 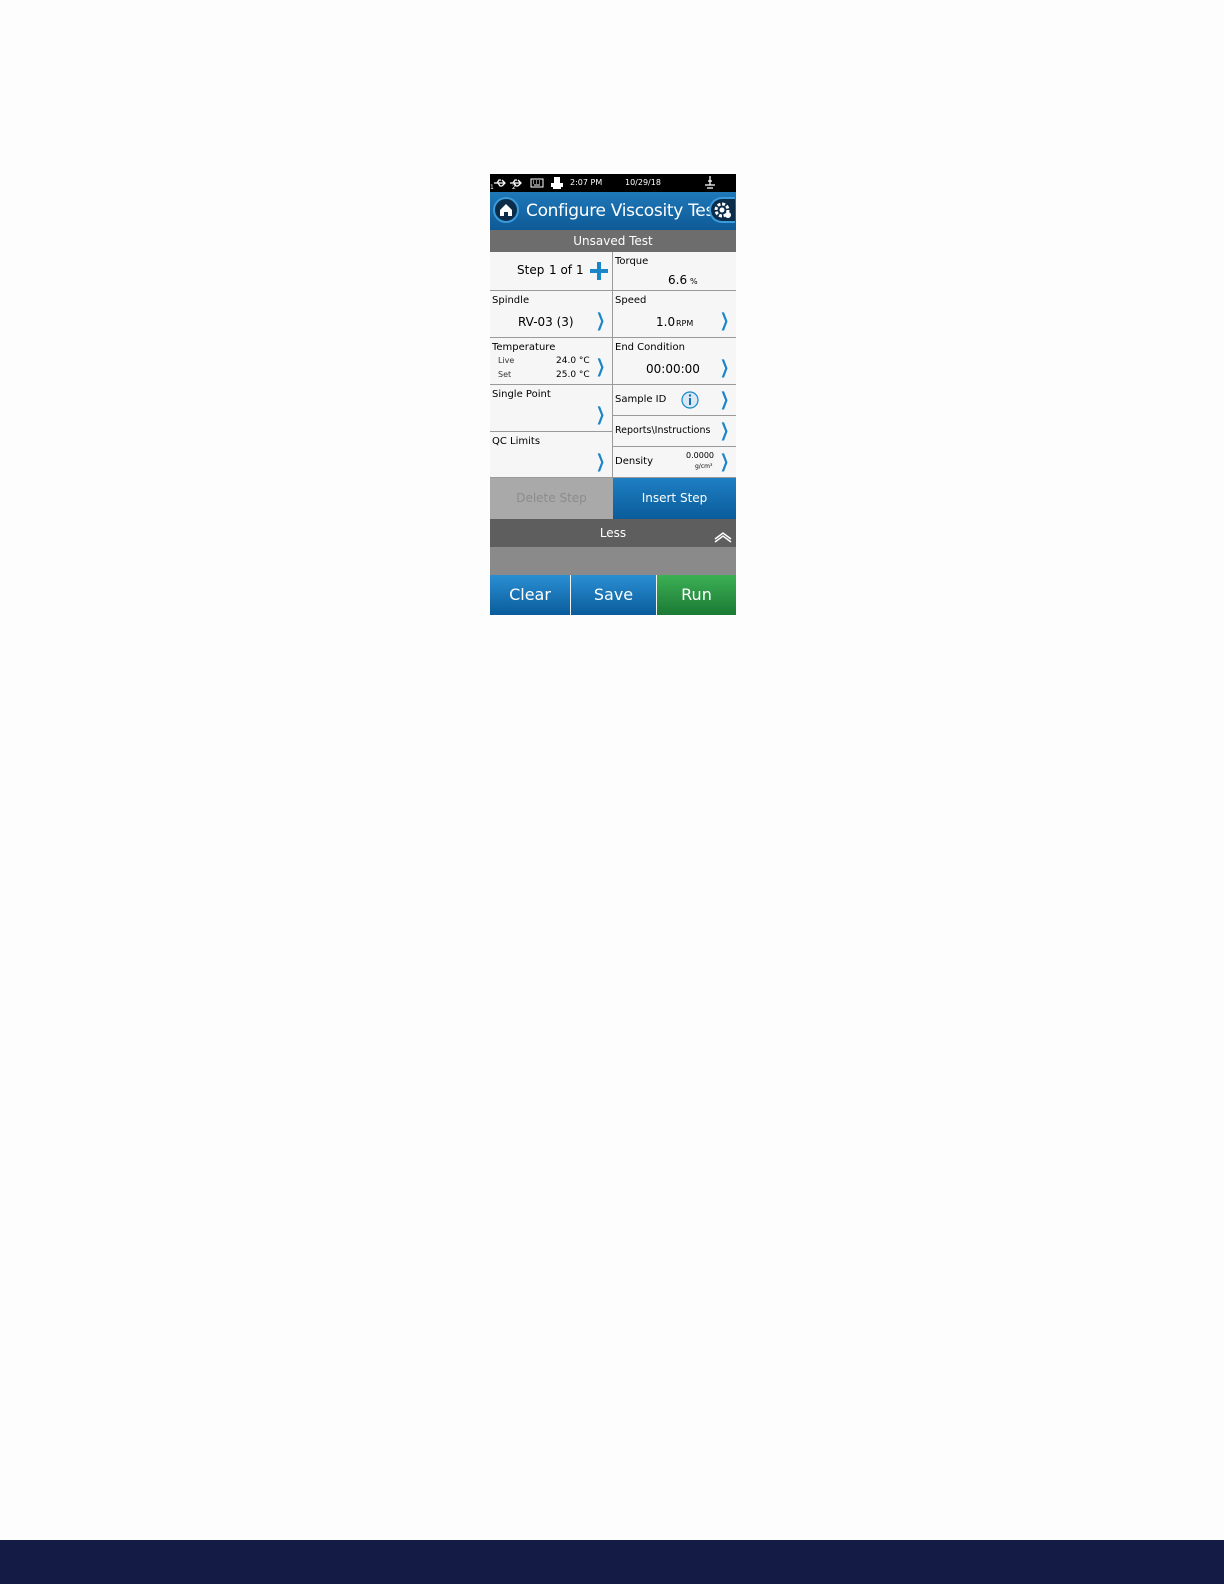 I want to click on spindle-value: RV-03 (3), so click(x=546, y=322).